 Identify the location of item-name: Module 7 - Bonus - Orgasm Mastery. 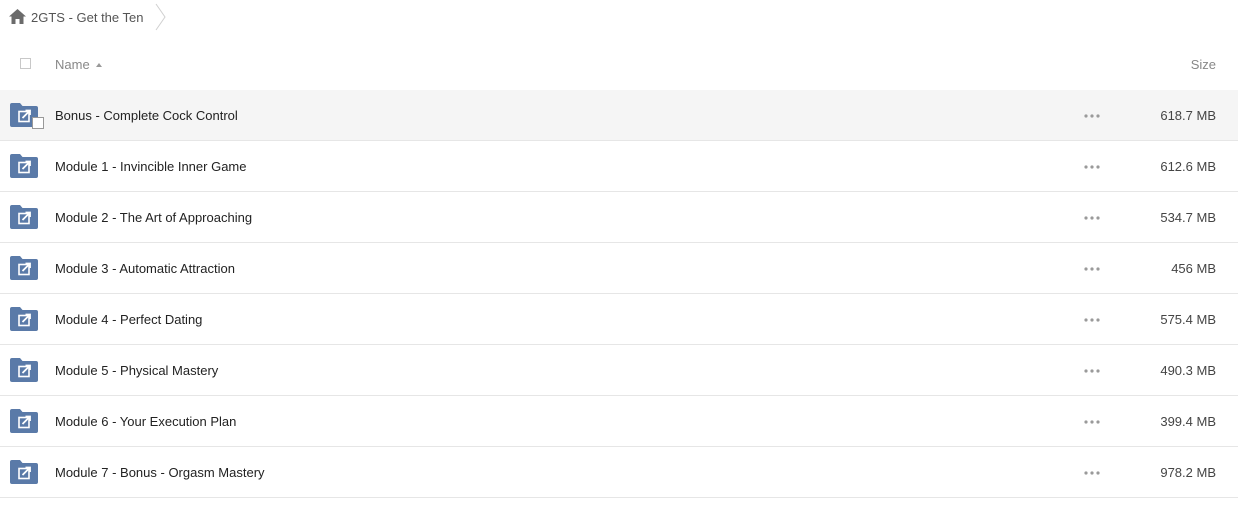
(160, 472).